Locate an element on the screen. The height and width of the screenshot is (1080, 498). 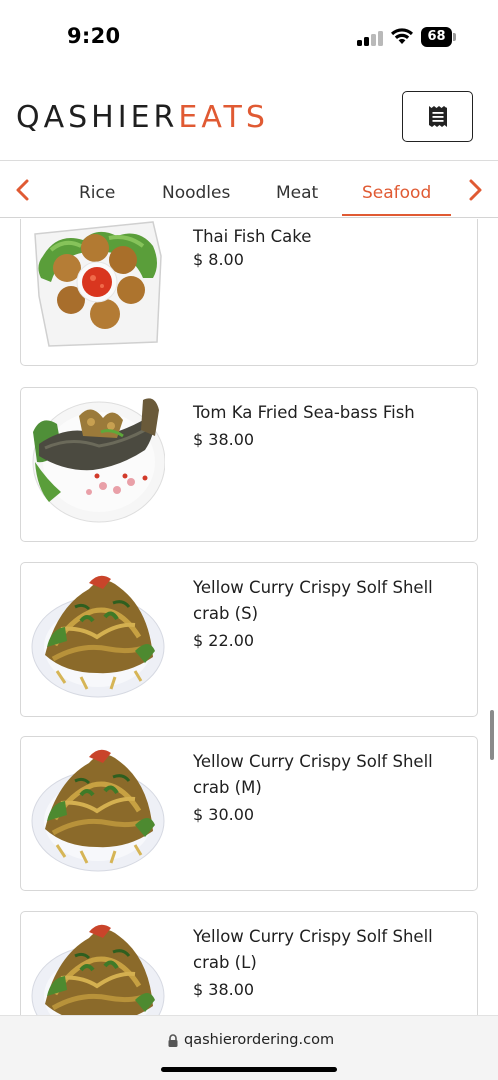
category-bar: Rice Noodles Meat Seafood is located at coordinates (249, 190).